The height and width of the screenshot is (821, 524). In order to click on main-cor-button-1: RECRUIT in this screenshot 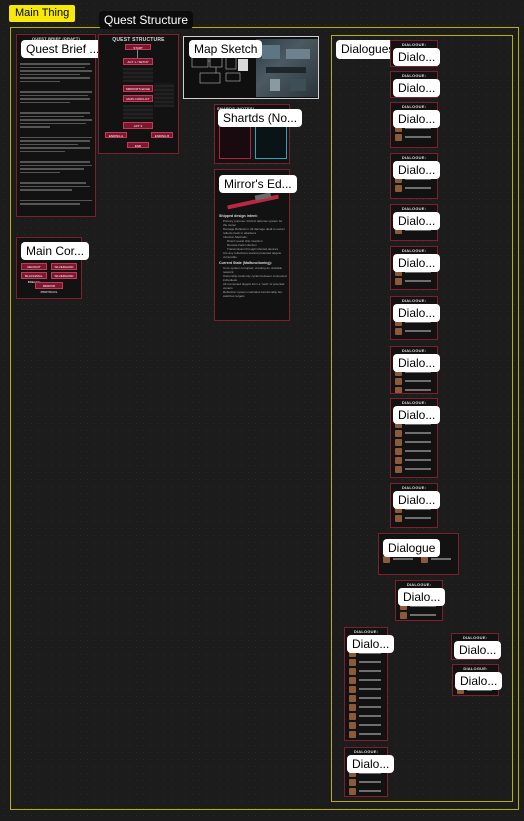, I will do `click(34, 266)`.